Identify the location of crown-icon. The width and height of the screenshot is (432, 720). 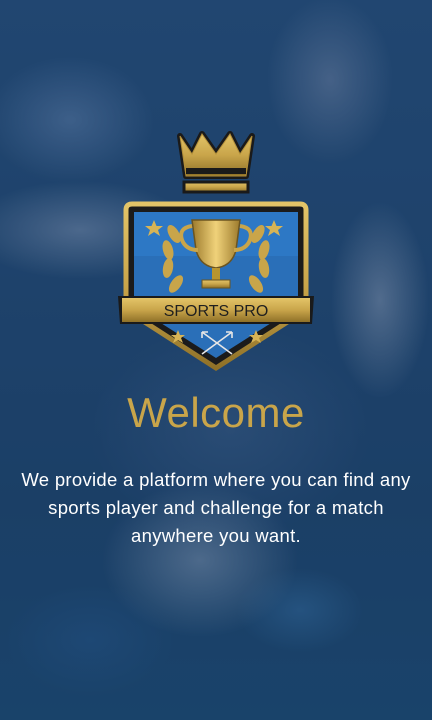
(216, 162).